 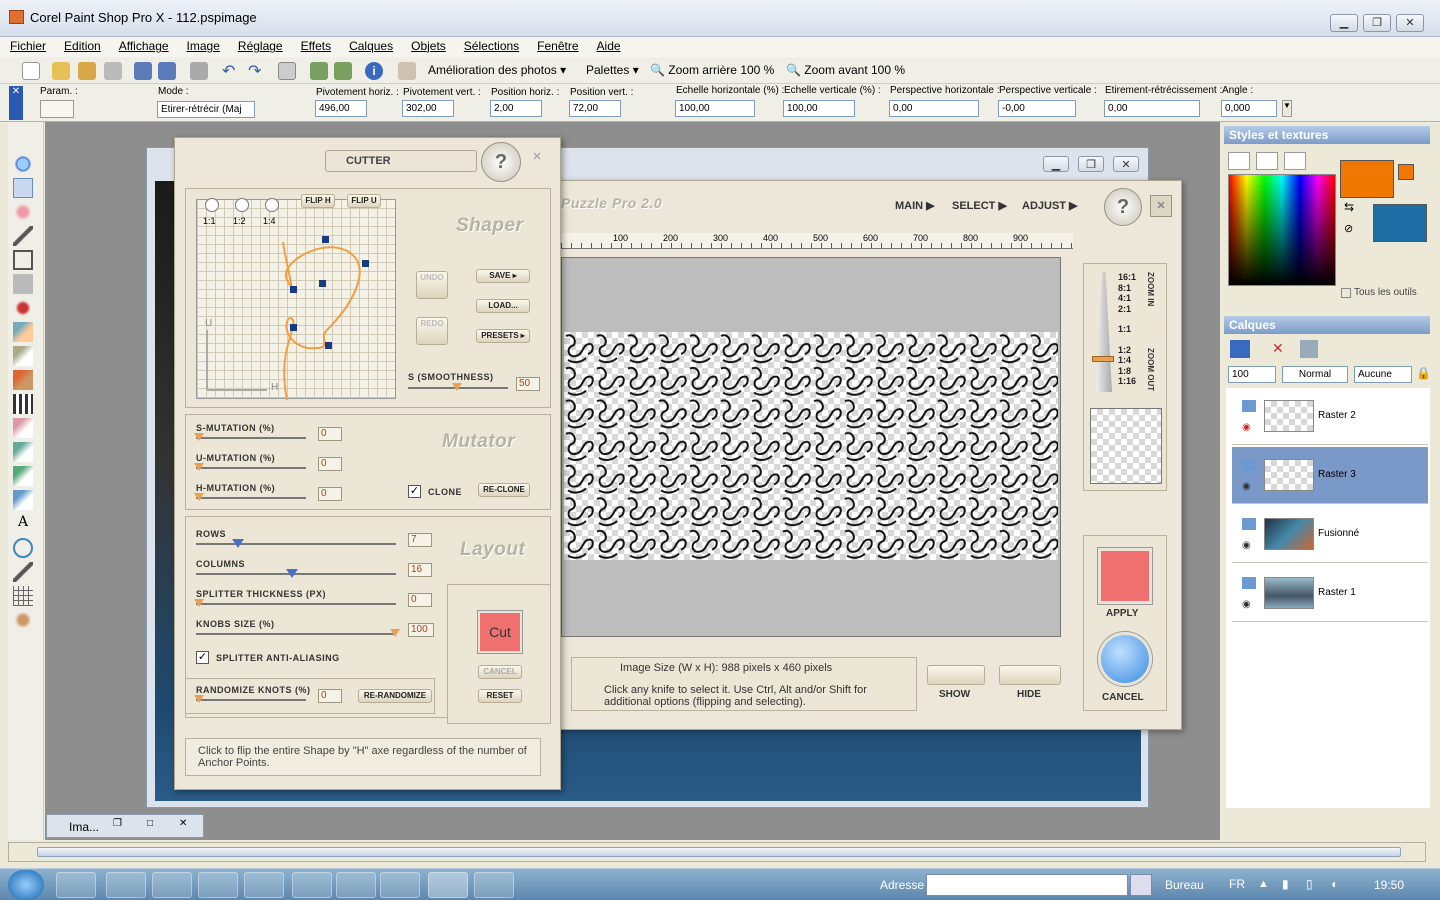 I want to click on columns-field: 16, so click(x=420, y=570).